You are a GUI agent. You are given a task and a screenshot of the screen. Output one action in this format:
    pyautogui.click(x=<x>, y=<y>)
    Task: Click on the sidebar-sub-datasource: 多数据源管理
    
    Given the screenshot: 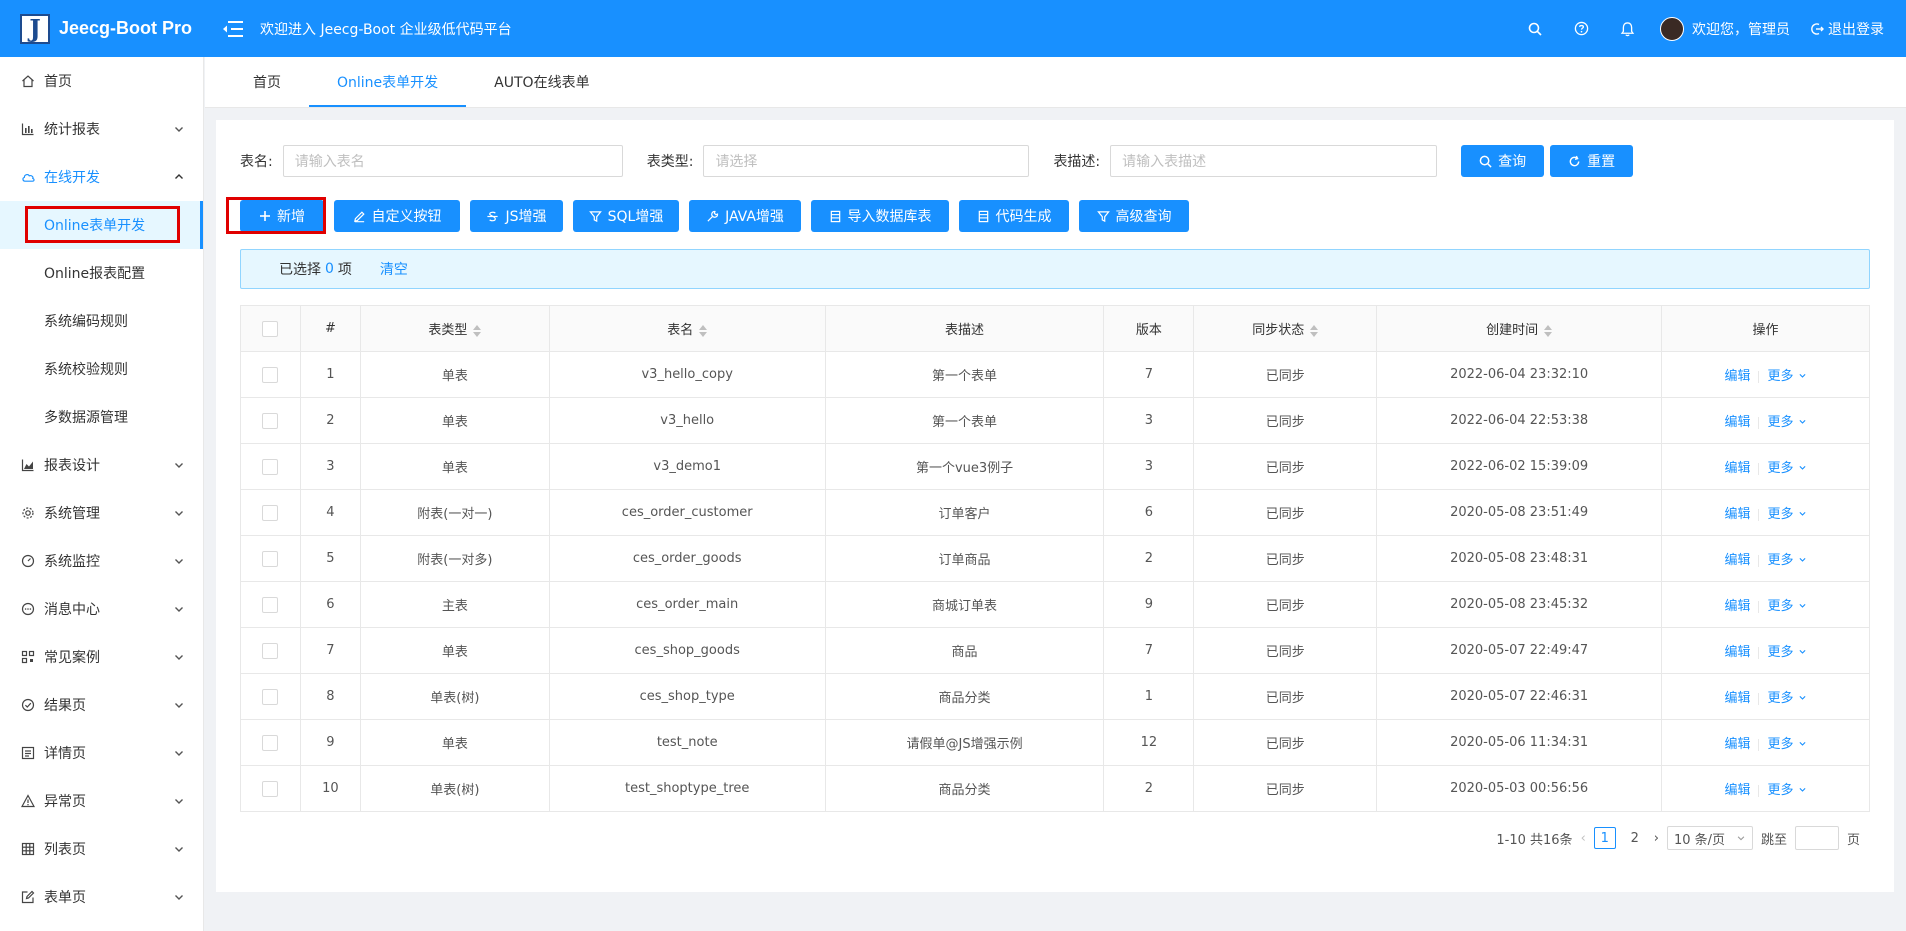 What is the action you would take?
    pyautogui.click(x=101, y=417)
    